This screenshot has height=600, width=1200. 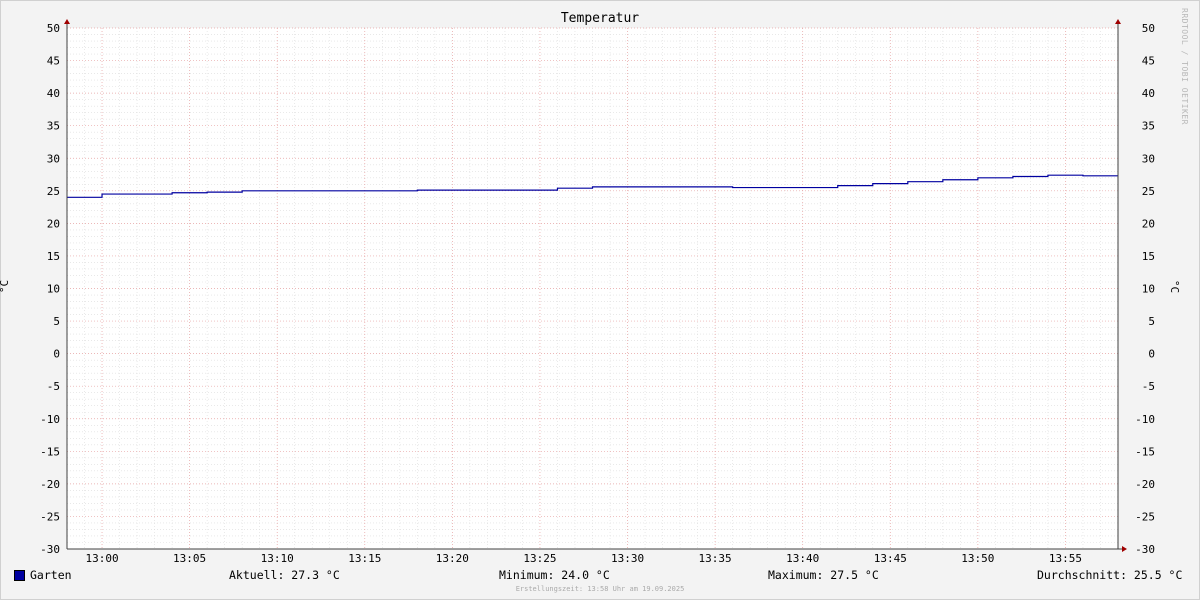 What do you see at coordinates (1184, 66) in the screenshot?
I see `rrdtool-watermark: RRDTOOL / TOBI OETIKER` at bounding box center [1184, 66].